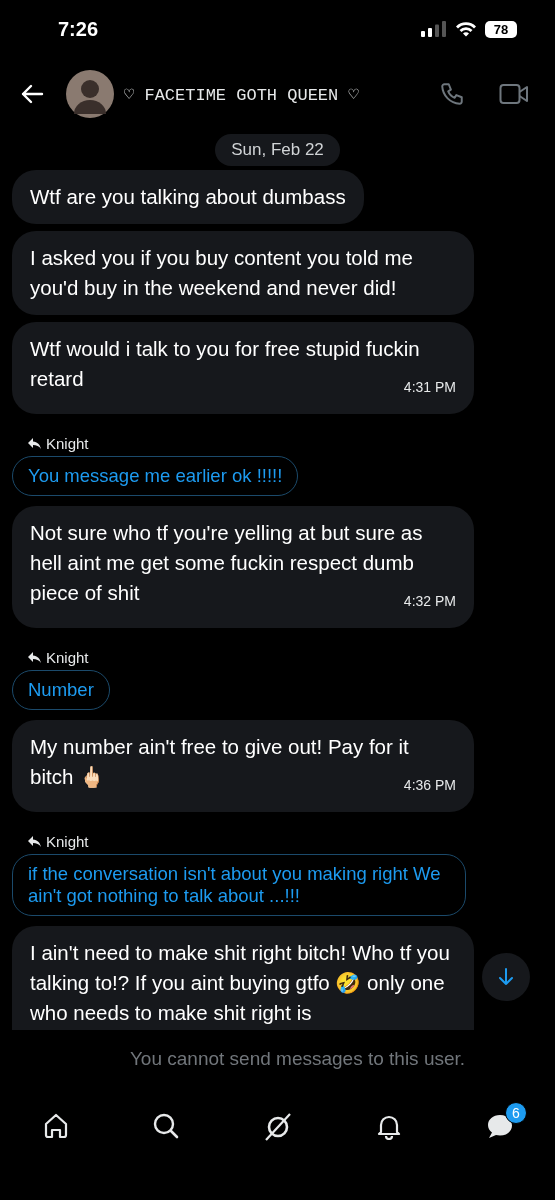 This screenshot has width=555, height=1200. I want to click on scroll-down-button, so click(506, 977).